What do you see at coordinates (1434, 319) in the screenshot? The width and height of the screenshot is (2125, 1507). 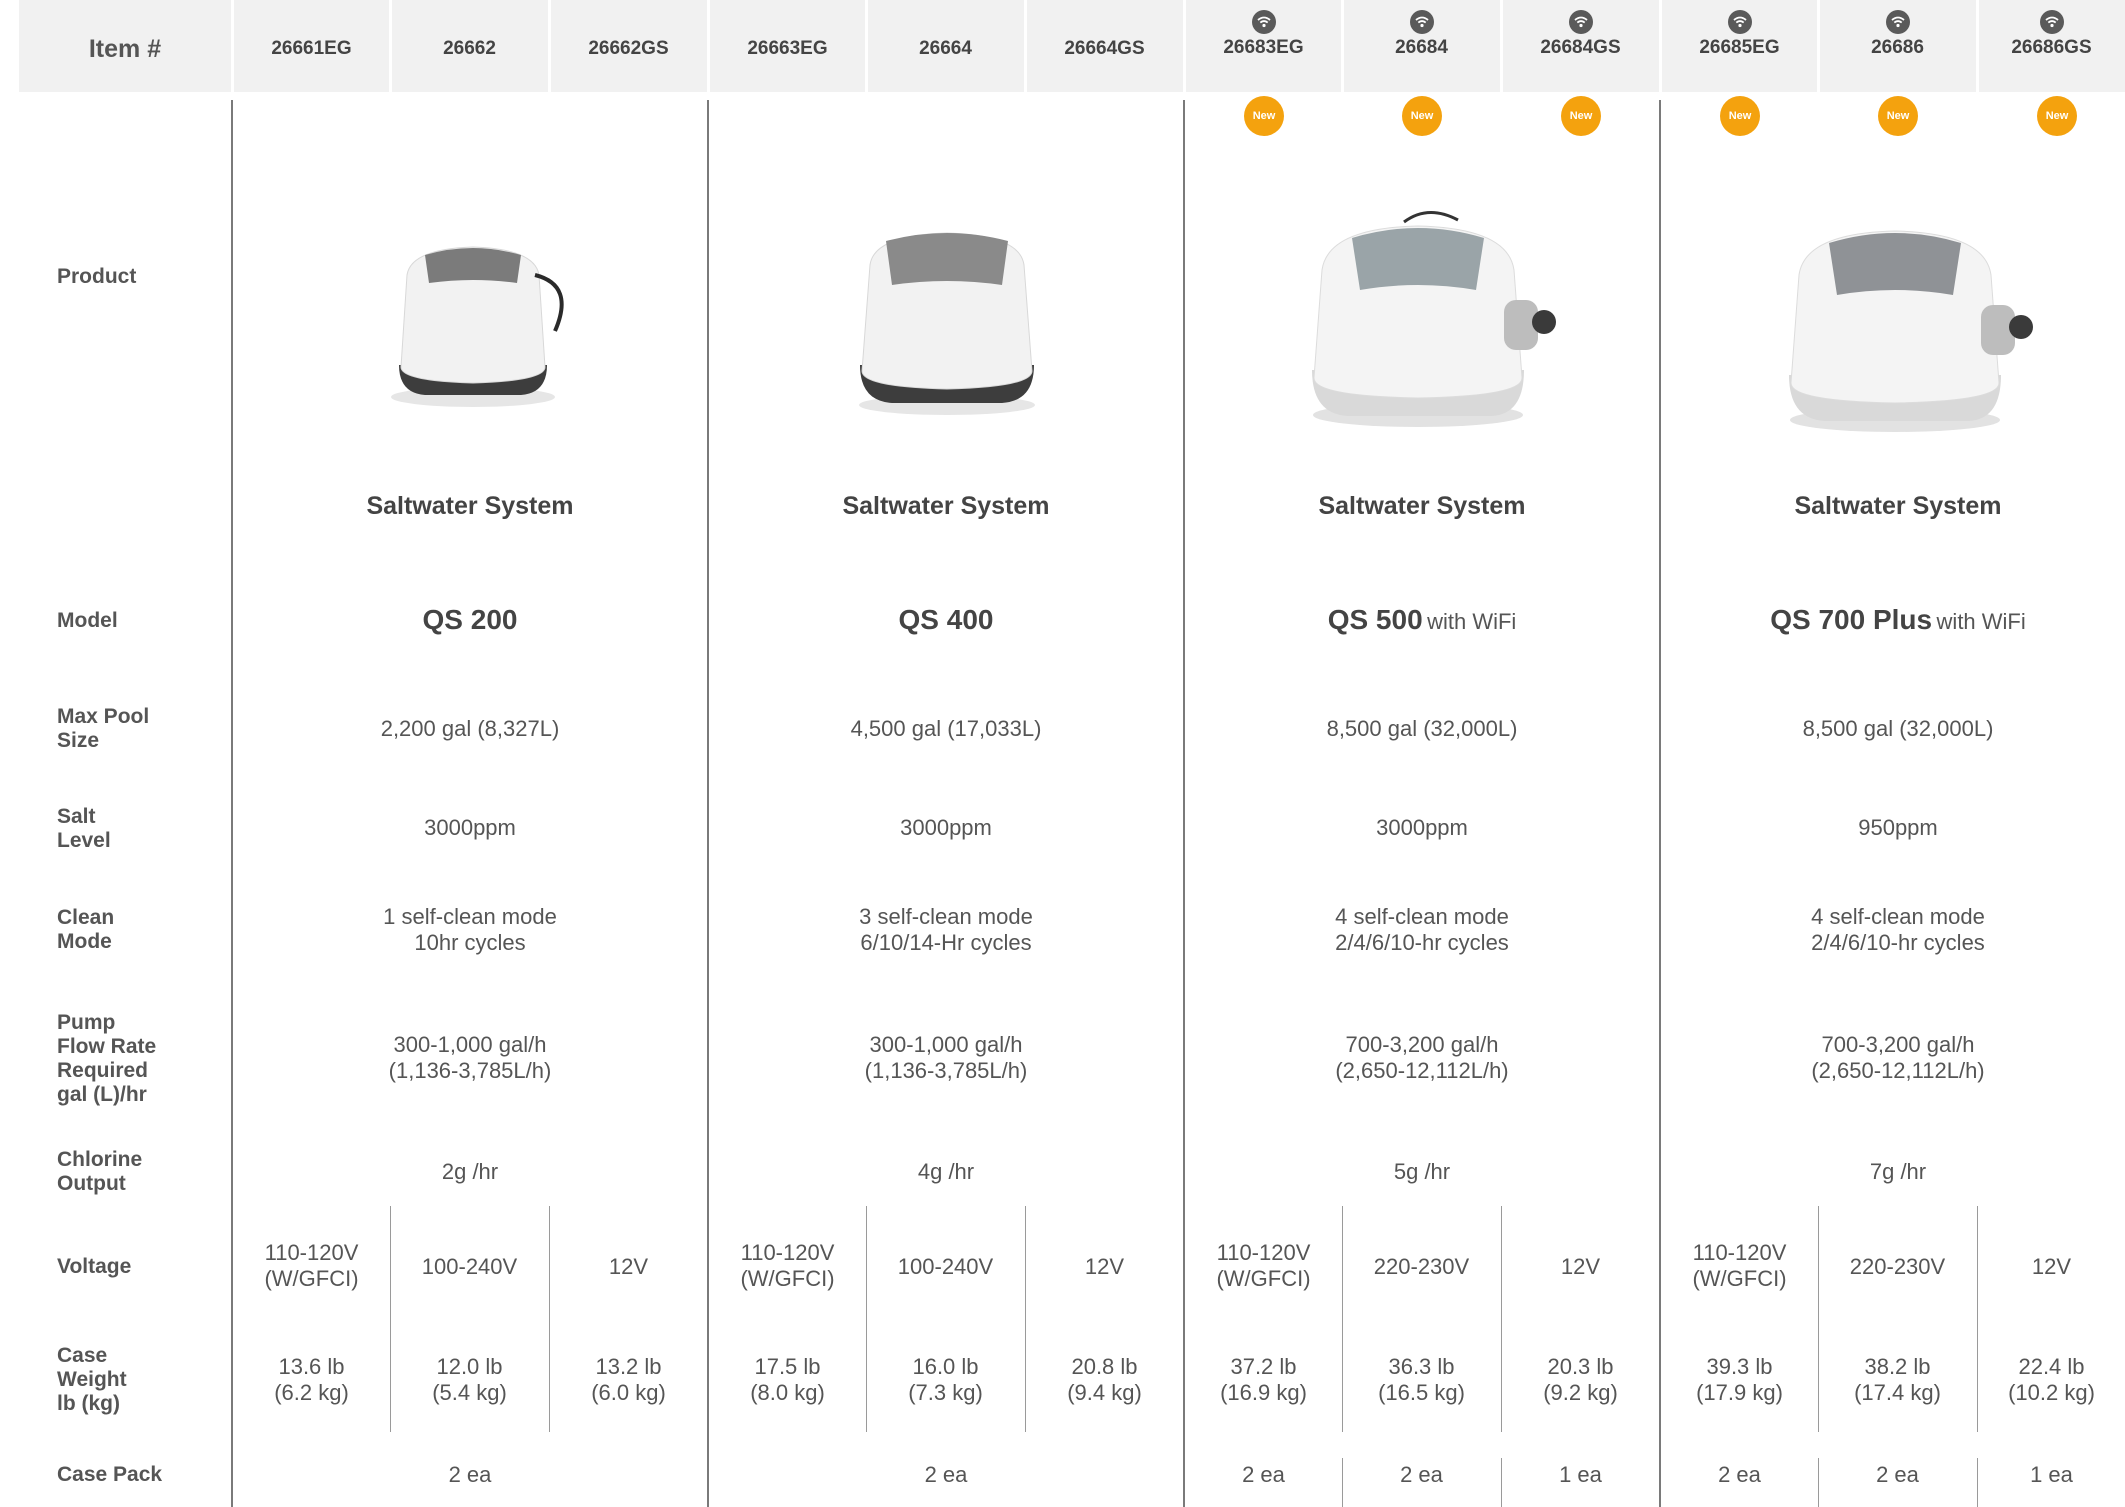 I see `product-image-qs500` at bounding box center [1434, 319].